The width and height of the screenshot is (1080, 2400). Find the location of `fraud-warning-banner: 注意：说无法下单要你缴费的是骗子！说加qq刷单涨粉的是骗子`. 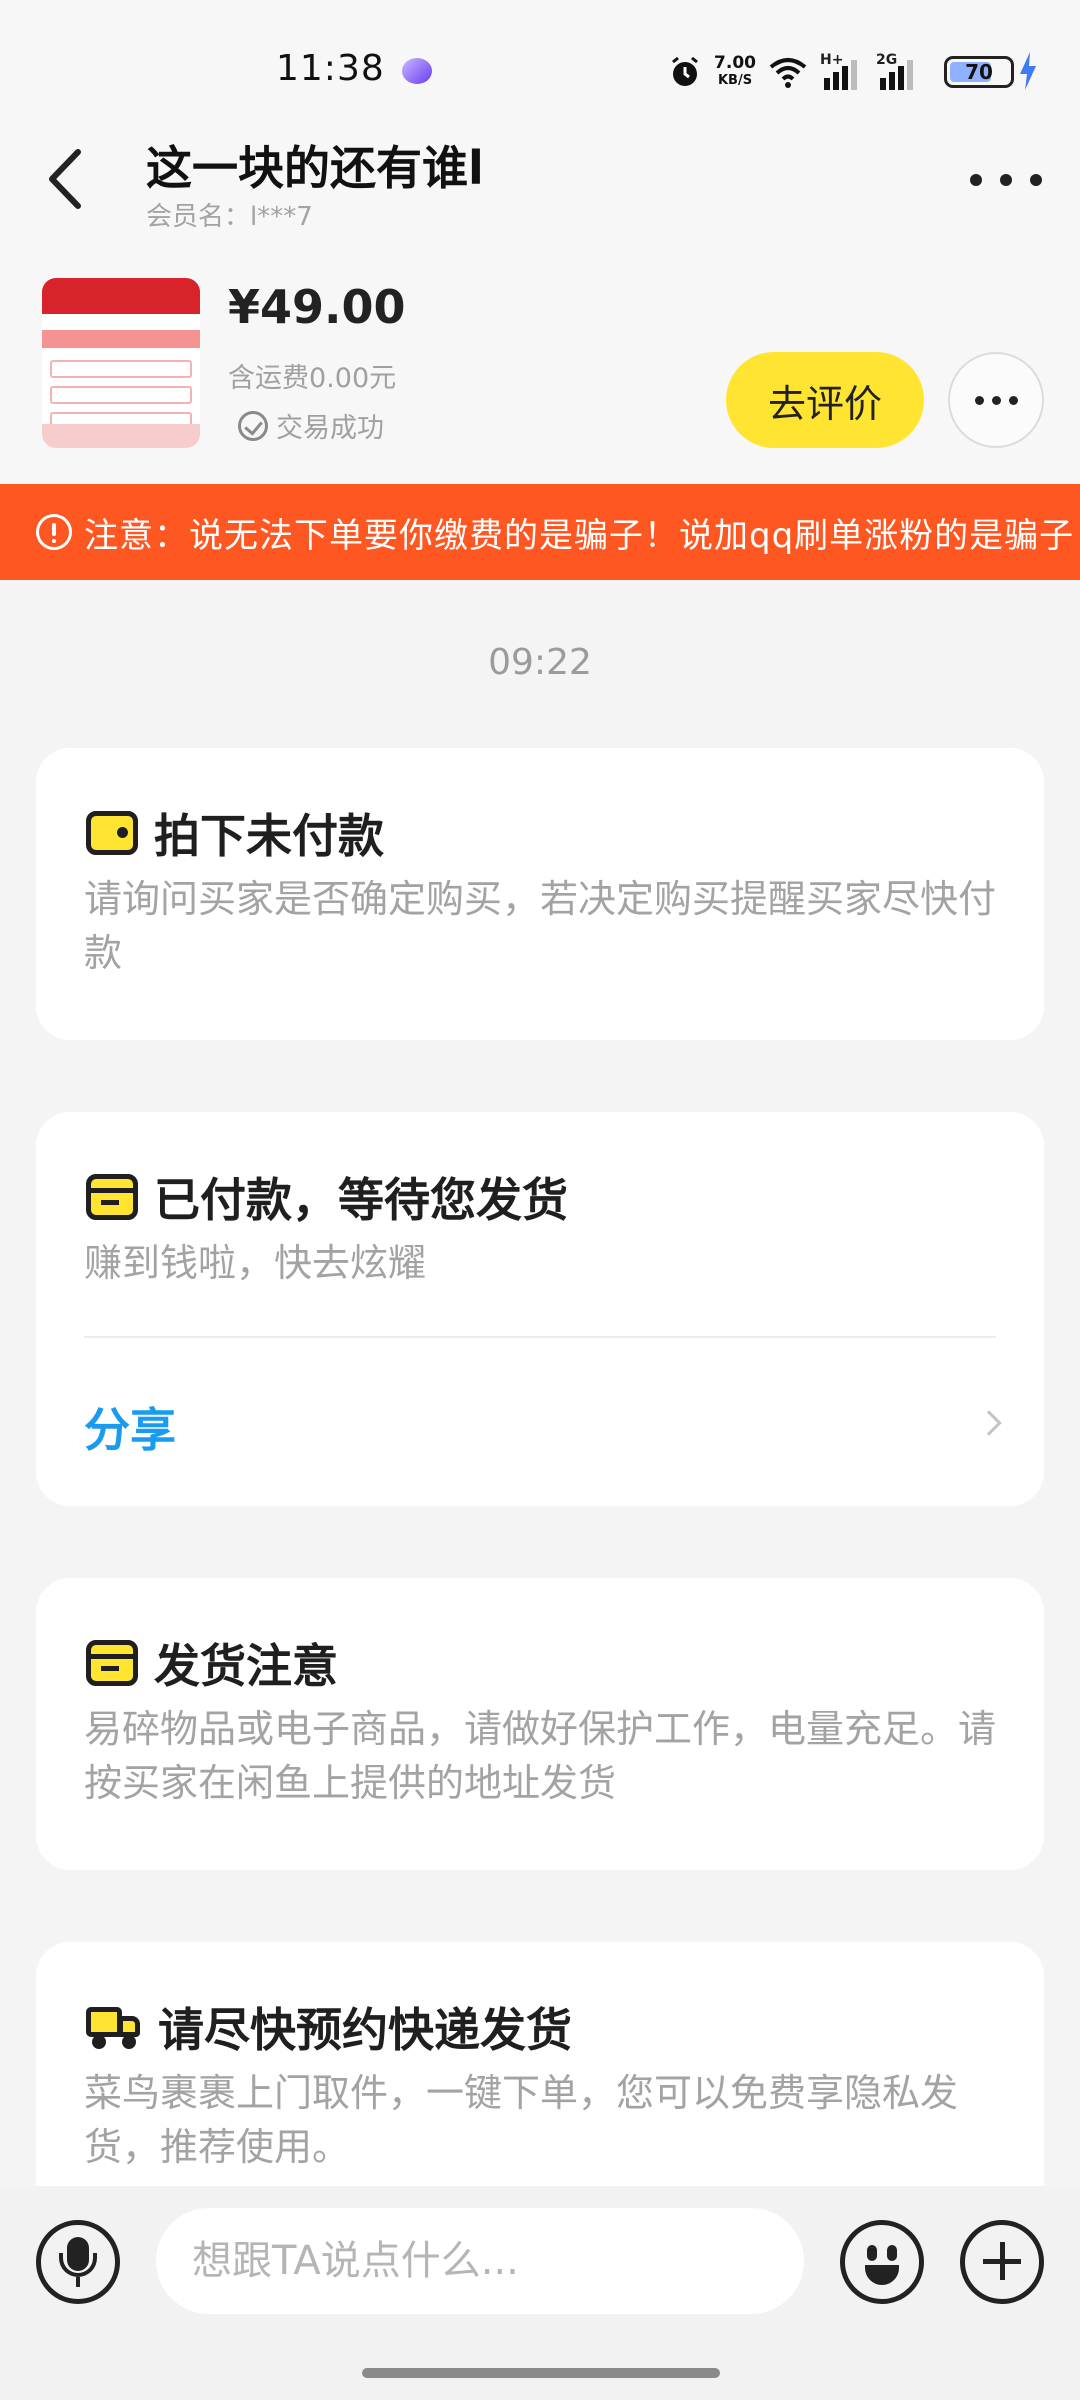

fraud-warning-banner: 注意：说无法下单要你缴费的是骗子！说加qq刷单涨粉的是骗子 is located at coordinates (540, 532).